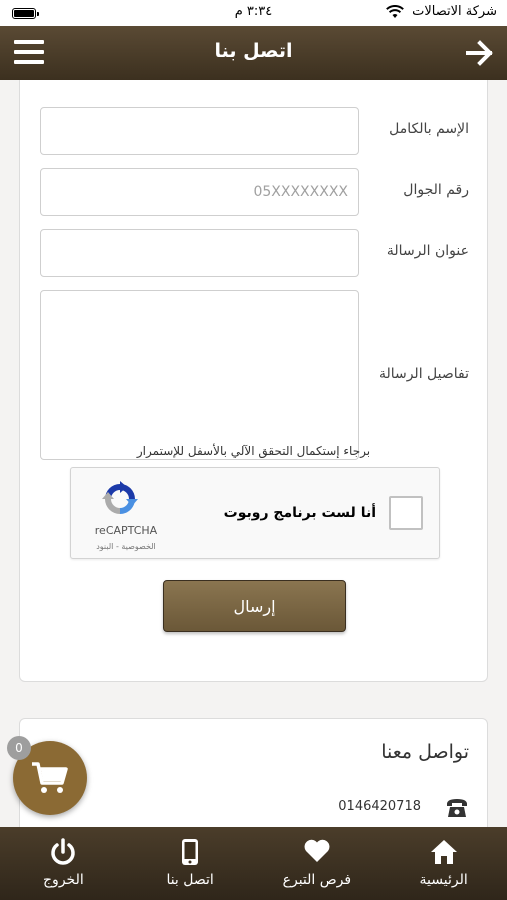 This screenshot has width=507, height=900. I want to click on nav-item-home: الرئيسية, so click(443, 863).